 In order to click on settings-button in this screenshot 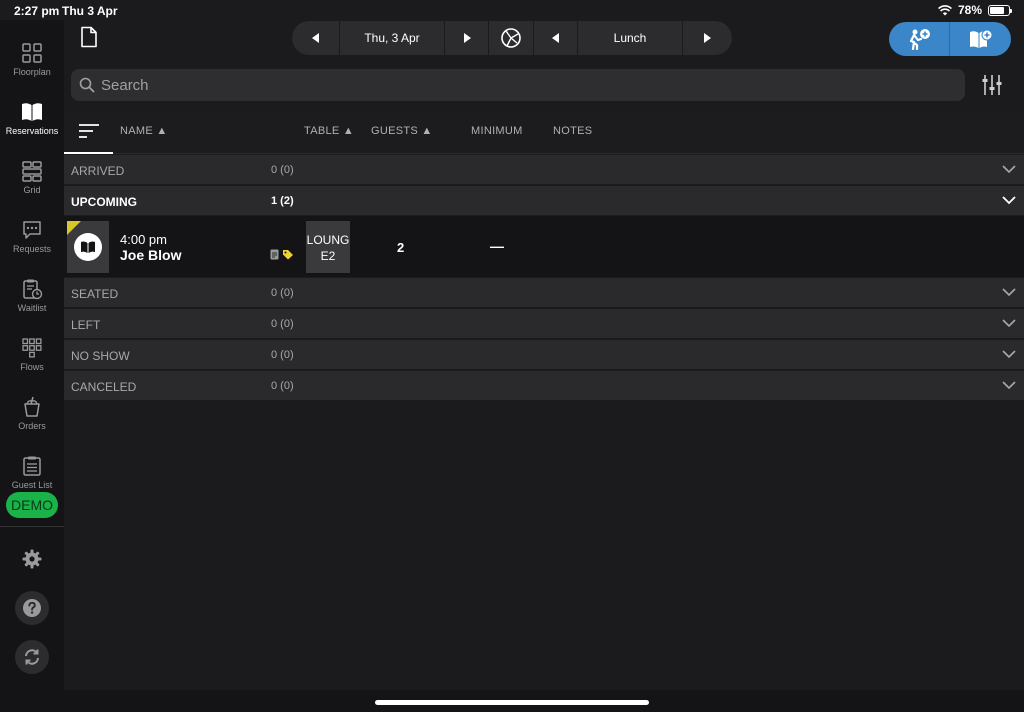, I will do `click(32, 561)`.